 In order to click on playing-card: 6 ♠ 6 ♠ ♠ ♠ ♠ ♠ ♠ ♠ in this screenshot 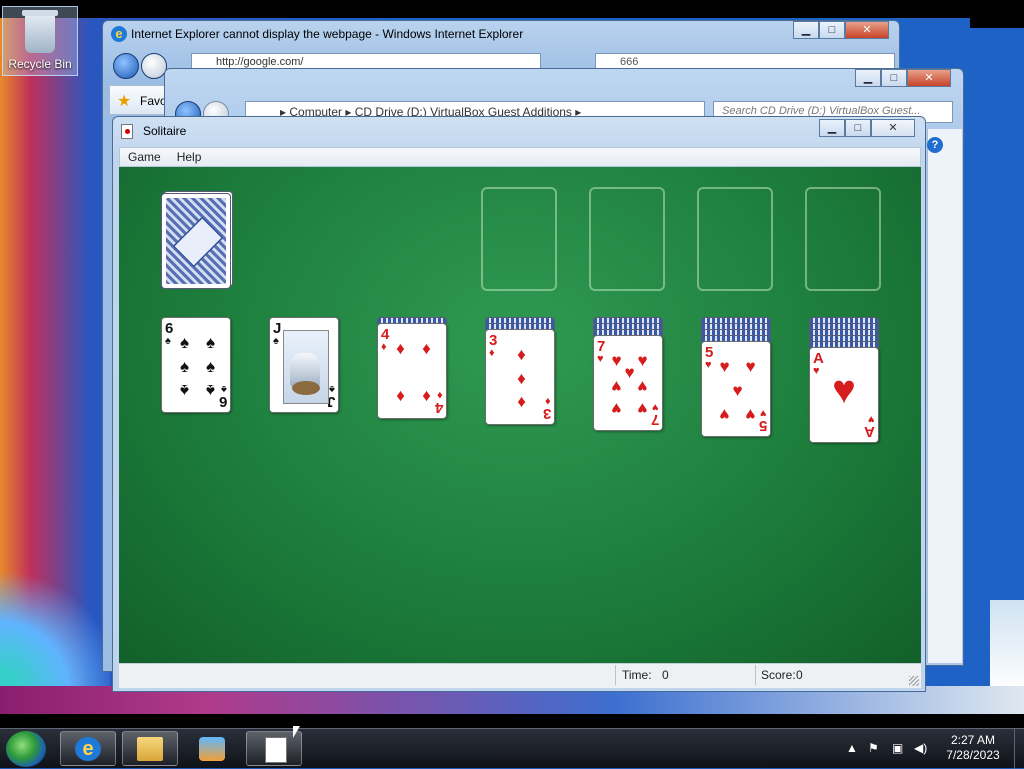, I will do `click(196, 365)`.